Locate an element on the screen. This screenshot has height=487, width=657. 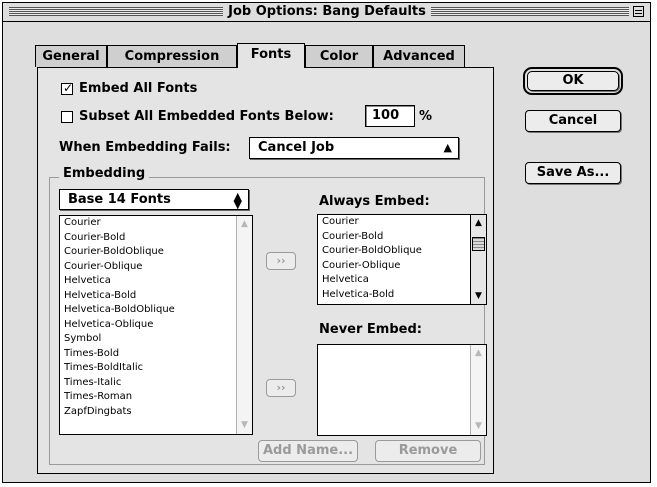
tab-advanced: Advanced is located at coordinates (419, 56).